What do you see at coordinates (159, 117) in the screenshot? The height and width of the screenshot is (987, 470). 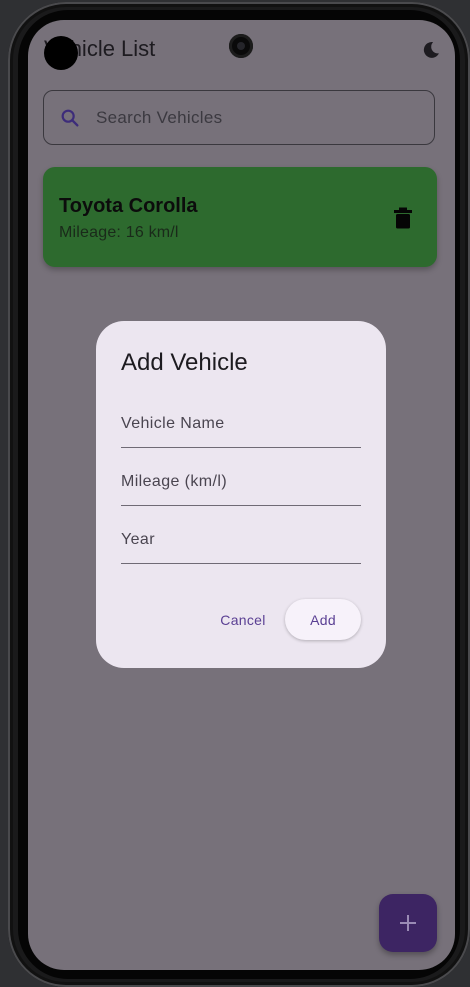 I see `search-placeholder: Search Vehicles` at bounding box center [159, 117].